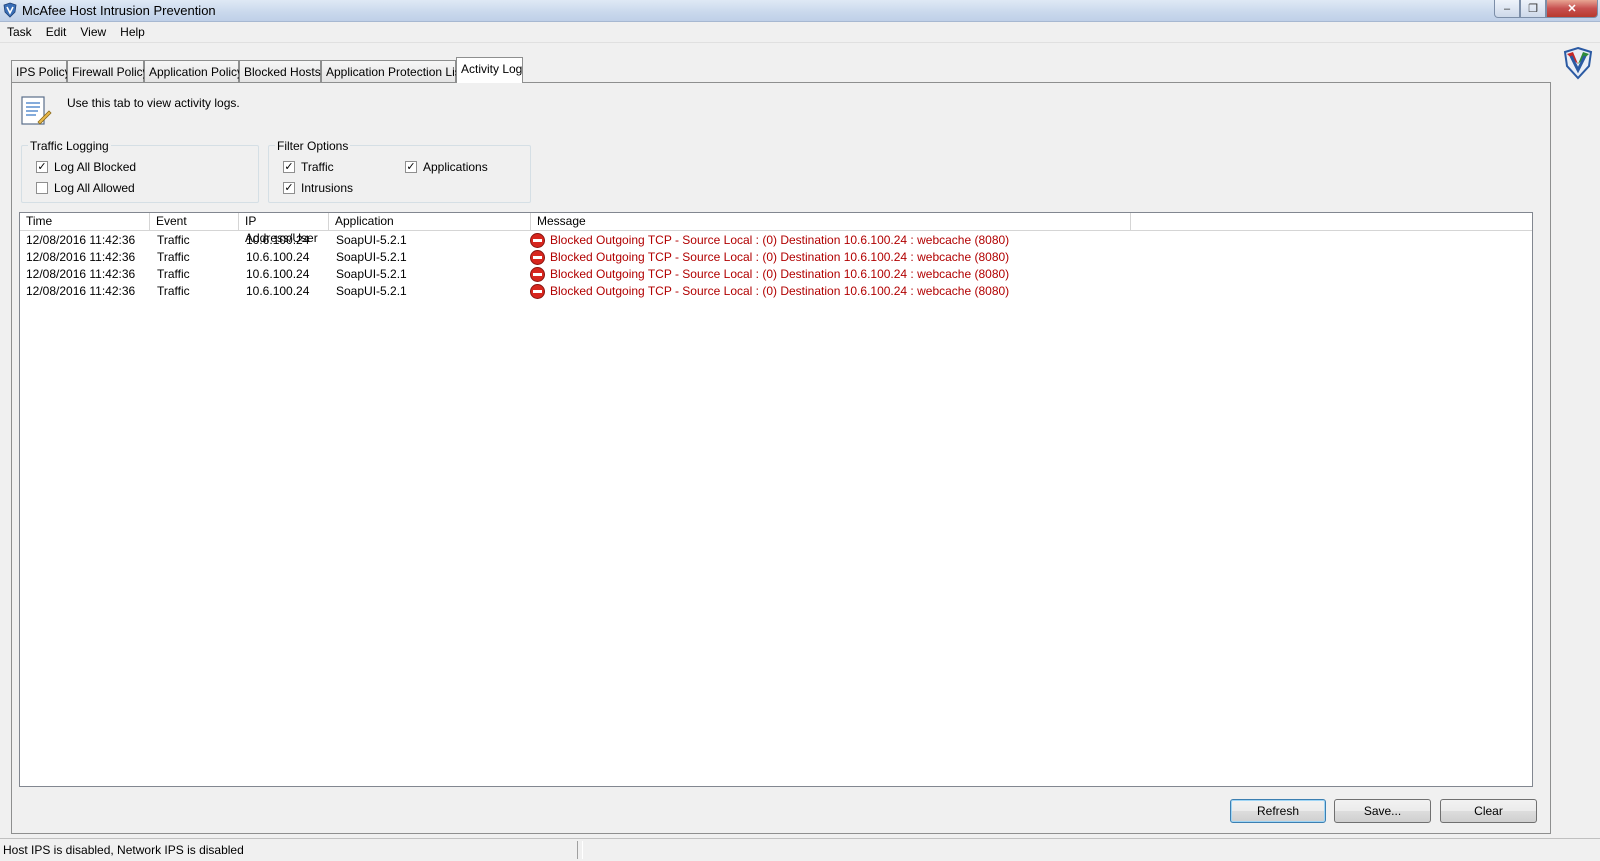  Describe the element at coordinates (193, 71) in the screenshot. I see `tab-application-policy: Application Policy` at that location.